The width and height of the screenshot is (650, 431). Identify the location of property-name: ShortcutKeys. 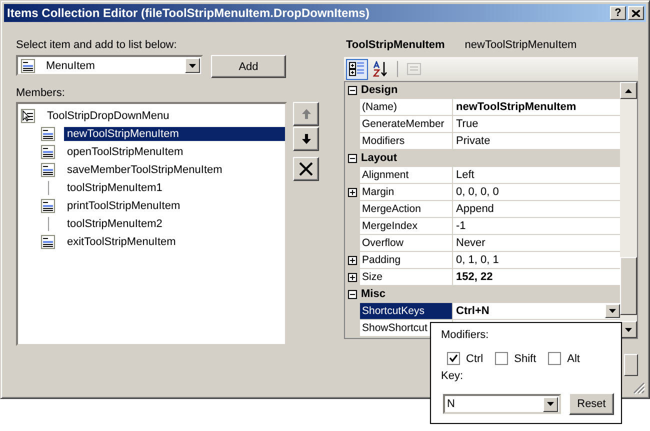
(406, 311).